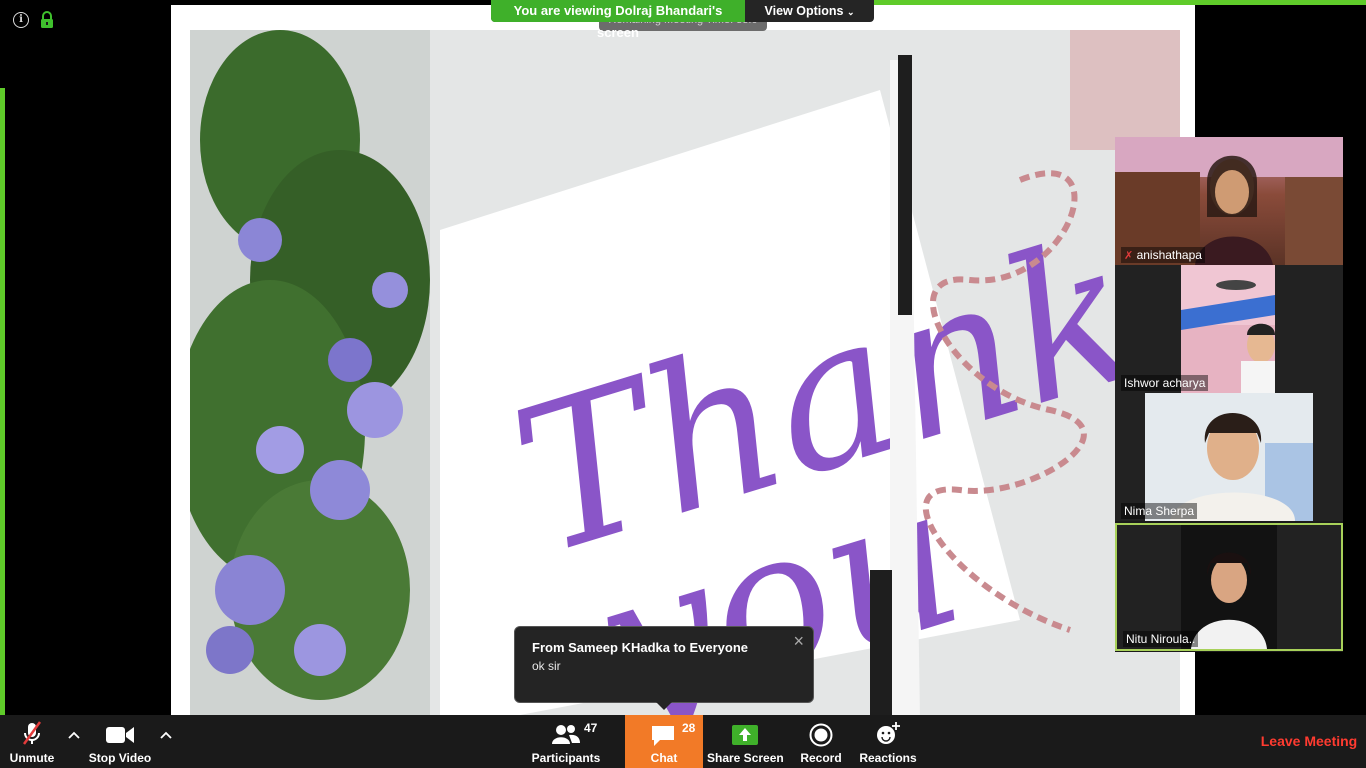 This screenshot has height=768, width=1366. I want to click on record-button: Record, so click(821, 741).